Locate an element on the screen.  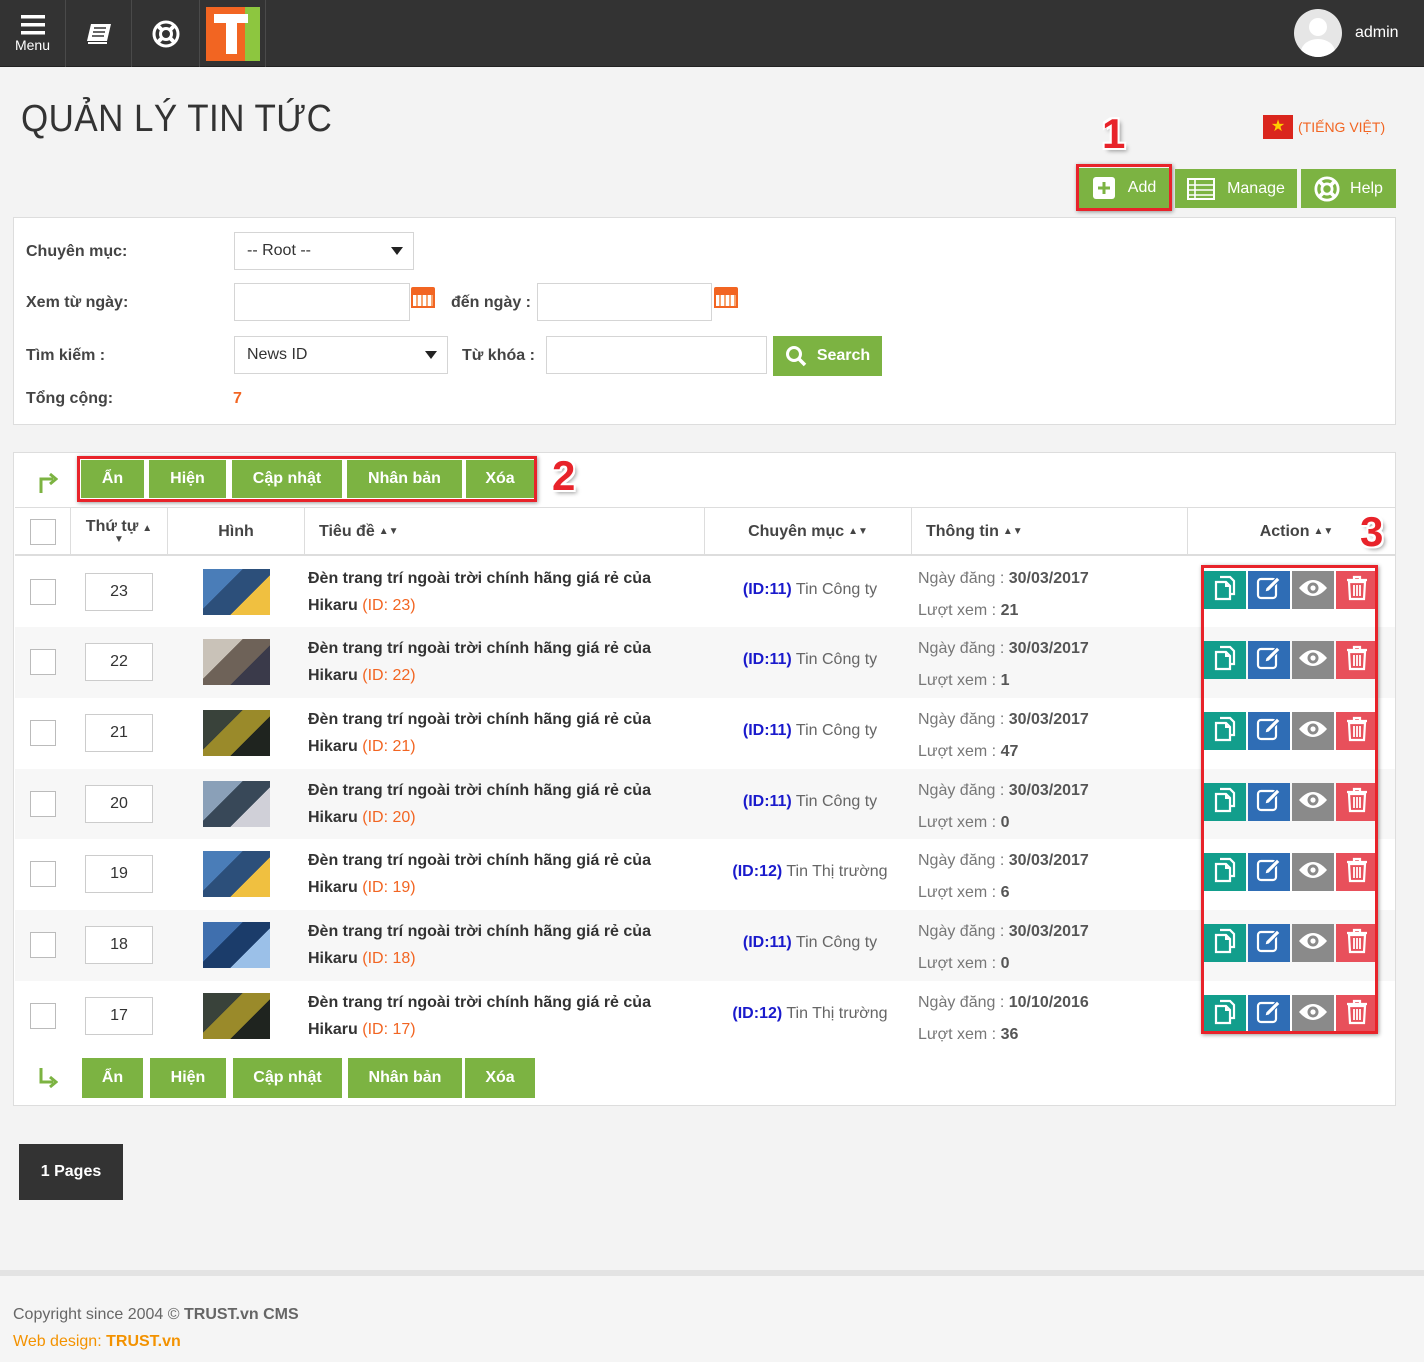
news-id: (ID: 17) is located at coordinates (389, 1029).